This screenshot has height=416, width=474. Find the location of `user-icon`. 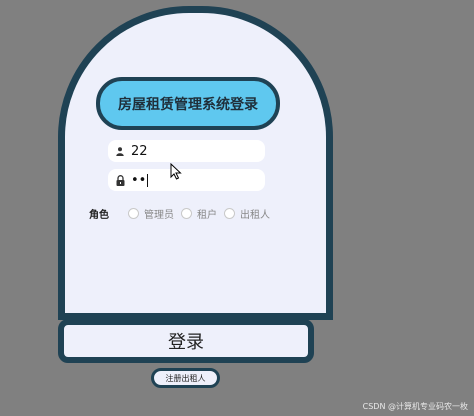

user-icon is located at coordinates (120, 151).